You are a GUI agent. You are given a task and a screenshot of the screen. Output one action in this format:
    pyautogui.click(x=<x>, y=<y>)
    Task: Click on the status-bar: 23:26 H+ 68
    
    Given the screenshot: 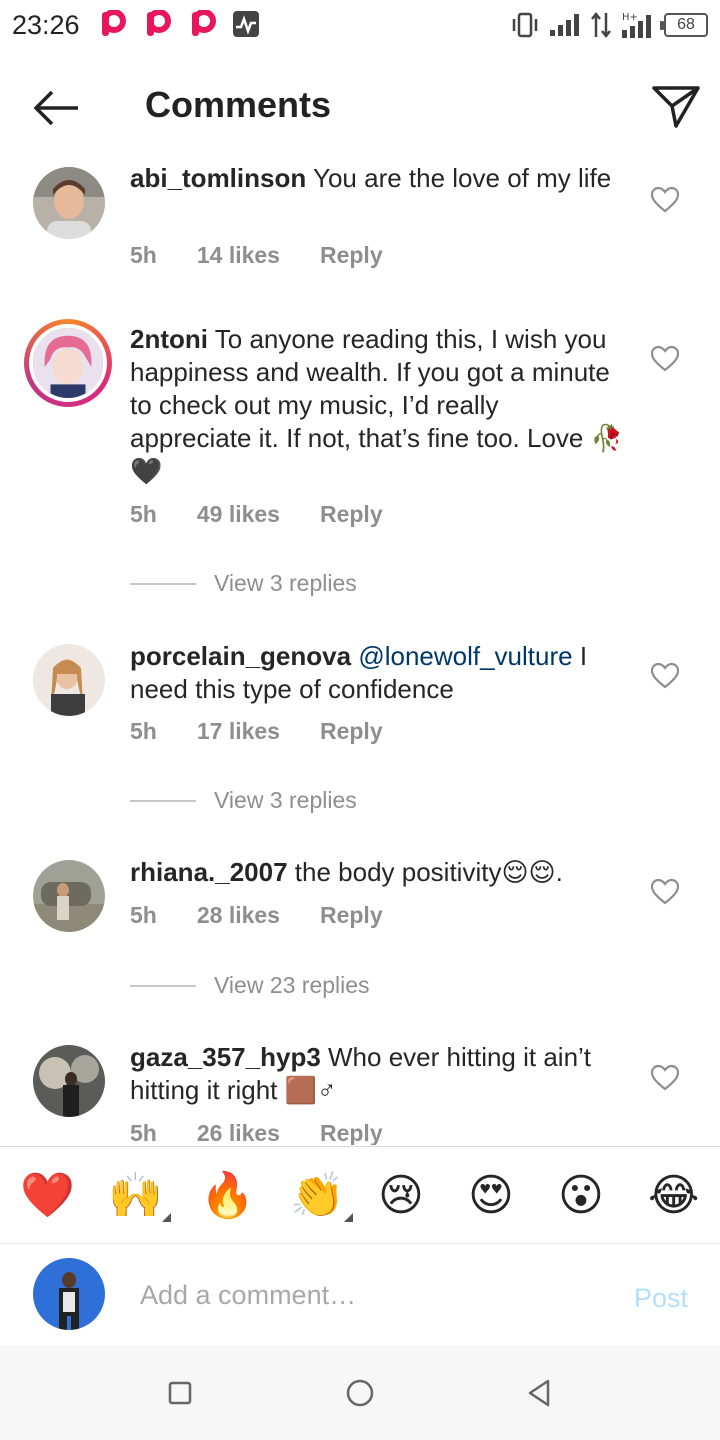 What is the action you would take?
    pyautogui.click(x=360, y=26)
    